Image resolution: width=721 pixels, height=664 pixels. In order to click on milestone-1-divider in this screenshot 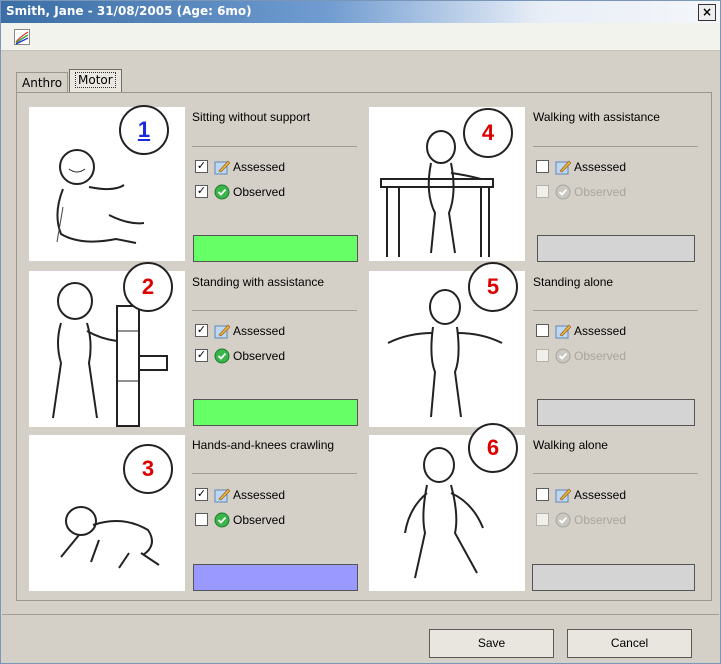, I will do `click(274, 146)`.